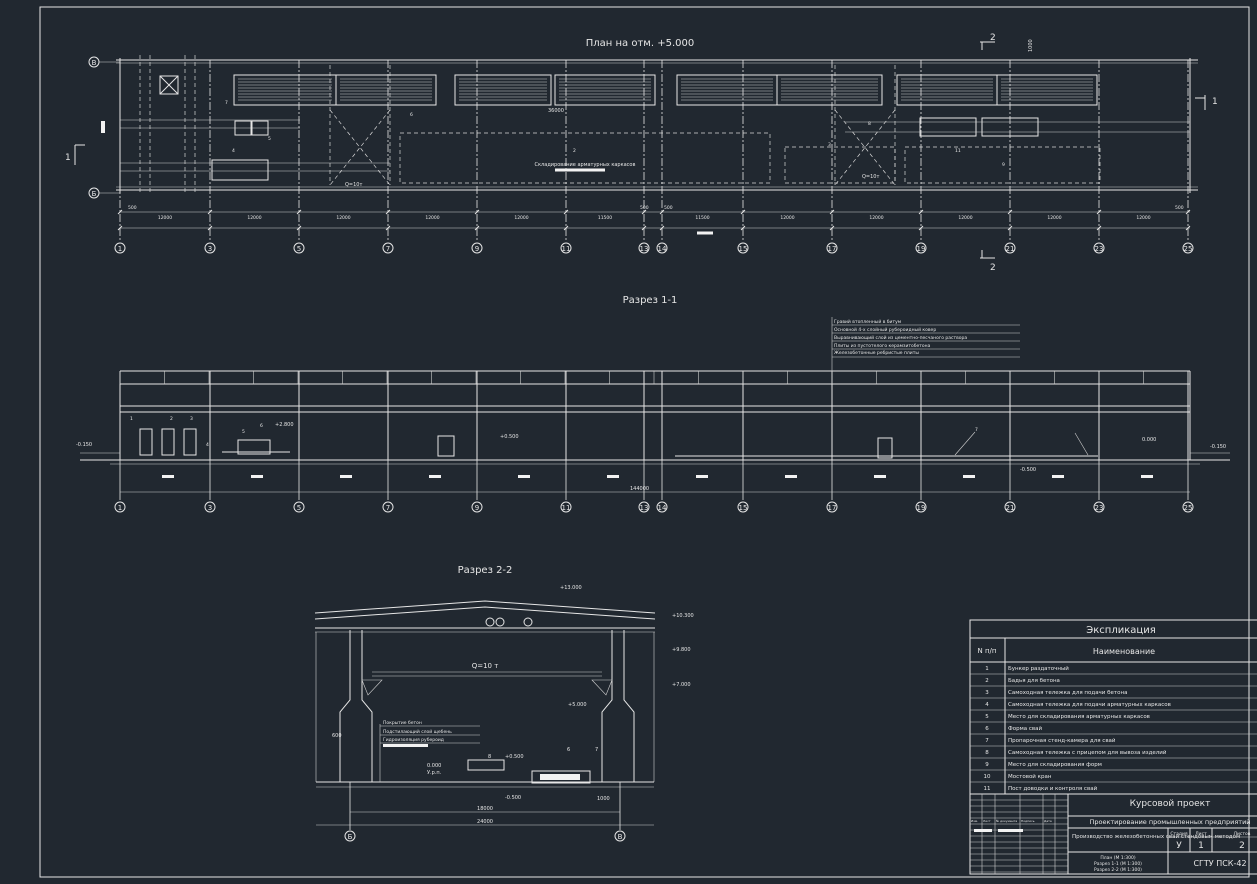 This screenshot has height=884, width=1257. What do you see at coordinates (1188, 508) in the screenshot?
I see `s11-axis-label: 25` at bounding box center [1188, 508].